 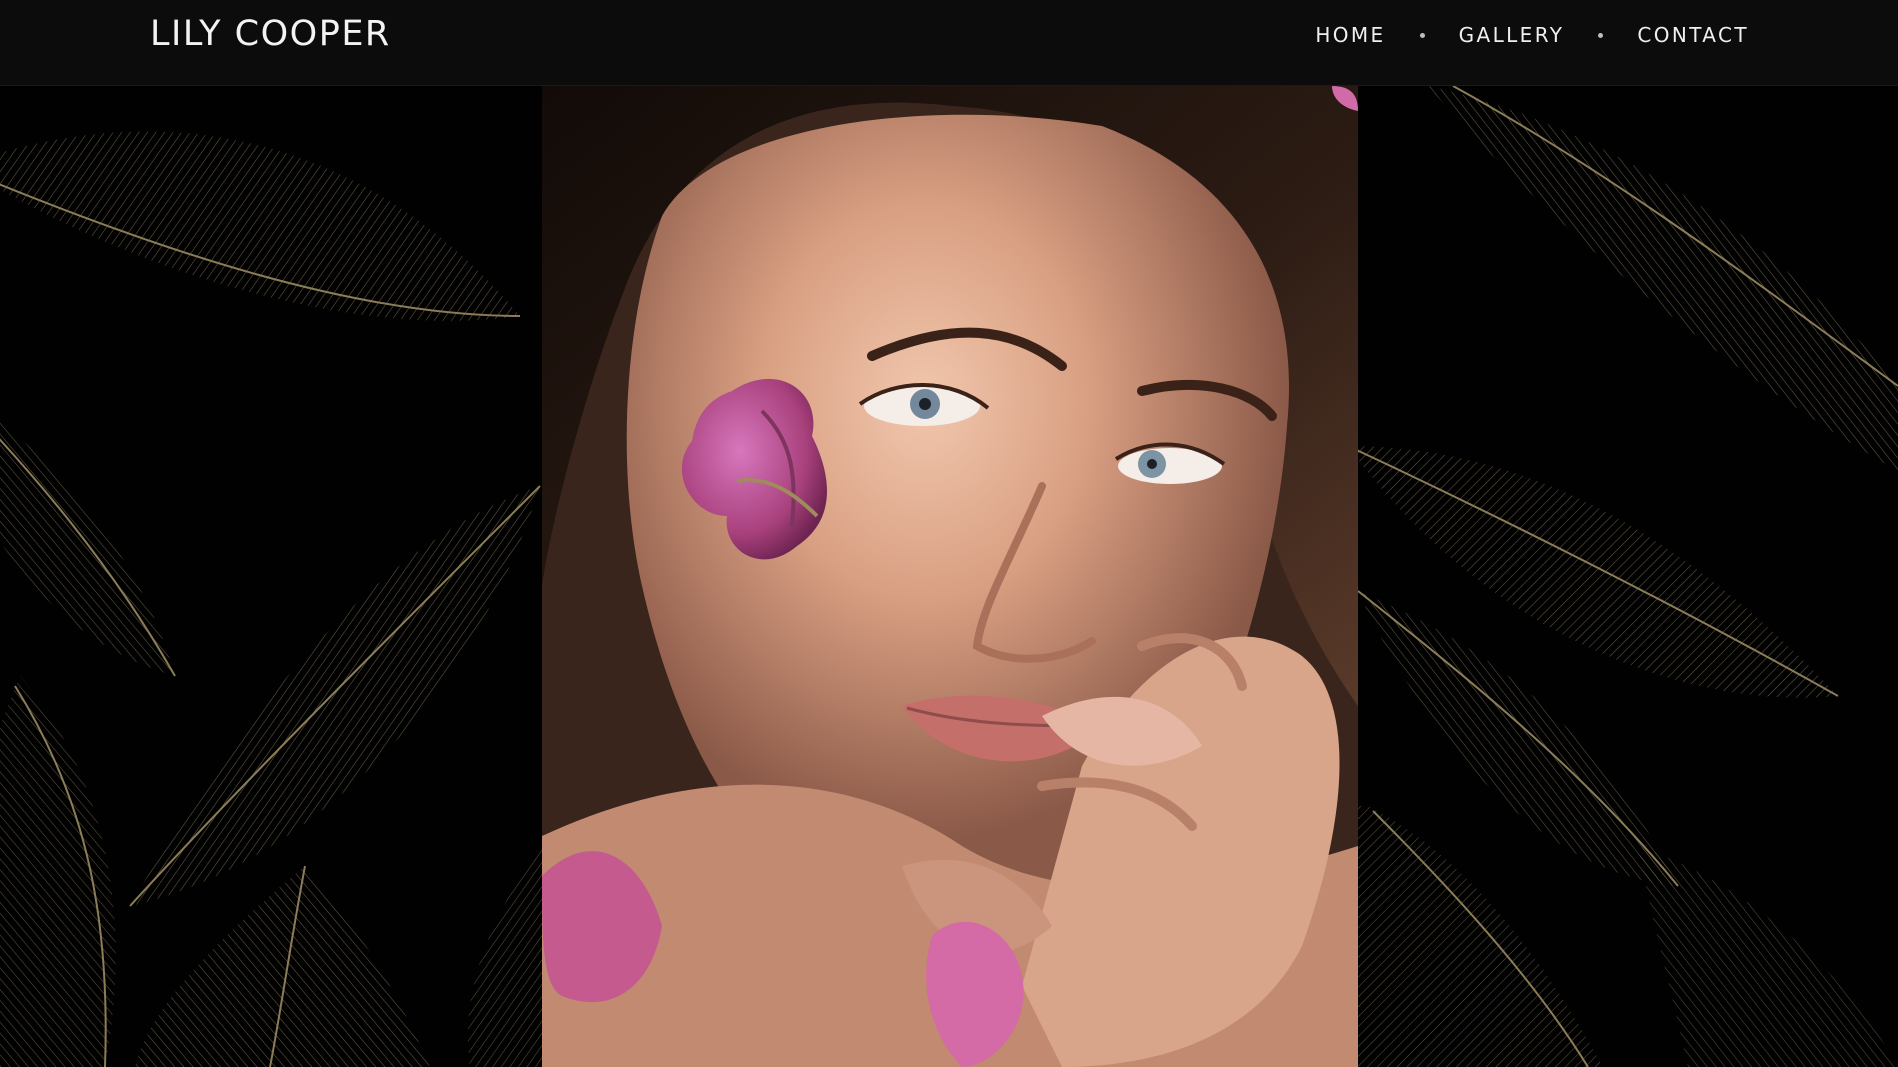 What do you see at coordinates (1693, 35) in the screenshot?
I see `nav-contact-link: CONTACT` at bounding box center [1693, 35].